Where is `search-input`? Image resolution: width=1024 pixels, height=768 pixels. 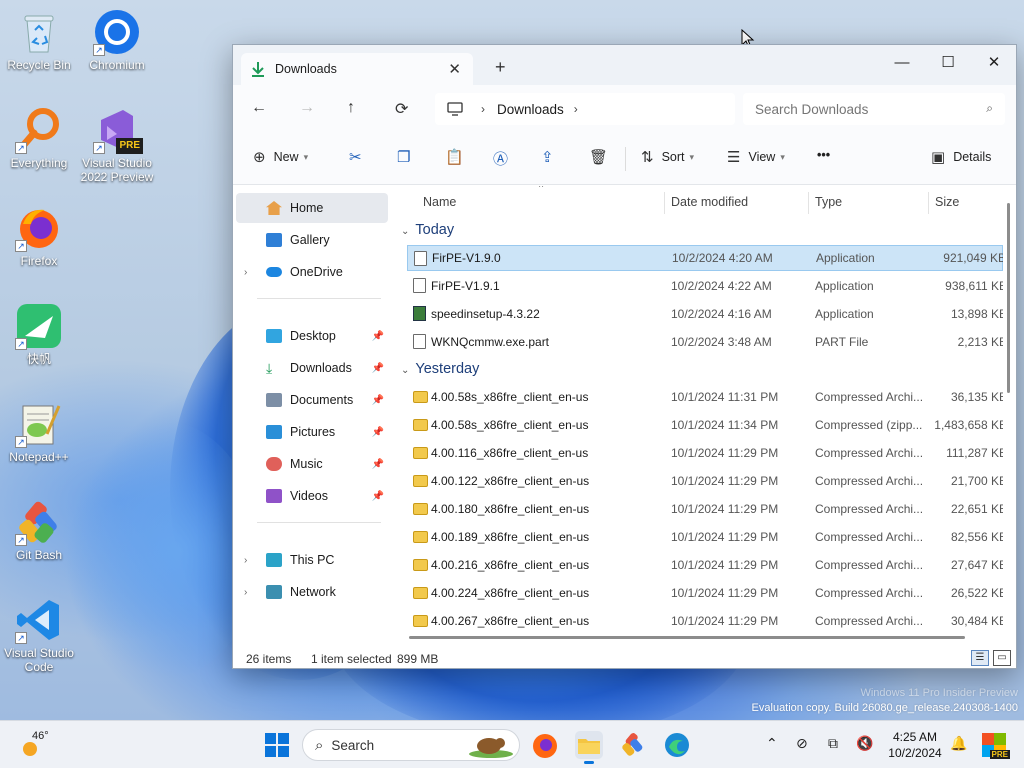 search-input is located at coordinates (860, 109).